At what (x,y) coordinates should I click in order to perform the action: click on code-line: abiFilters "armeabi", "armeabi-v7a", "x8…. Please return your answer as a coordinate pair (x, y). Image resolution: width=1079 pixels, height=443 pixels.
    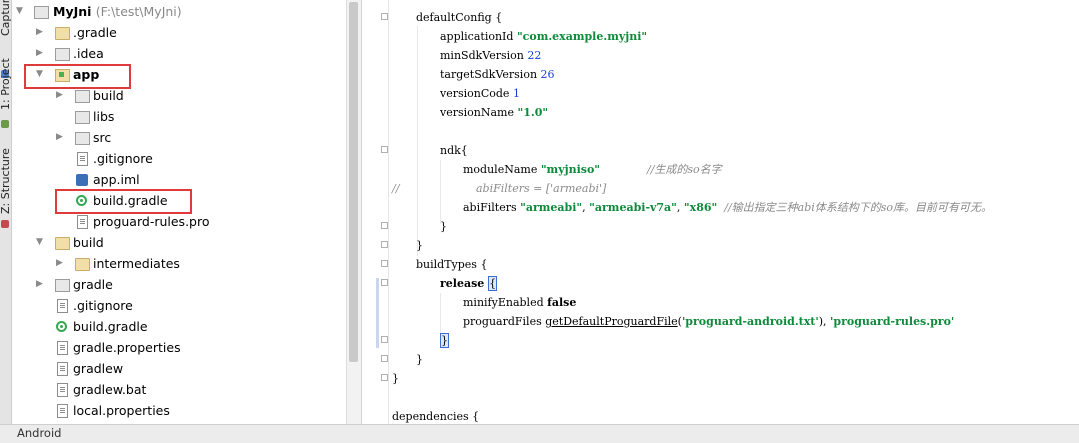
    Looking at the image, I should click on (728, 207).